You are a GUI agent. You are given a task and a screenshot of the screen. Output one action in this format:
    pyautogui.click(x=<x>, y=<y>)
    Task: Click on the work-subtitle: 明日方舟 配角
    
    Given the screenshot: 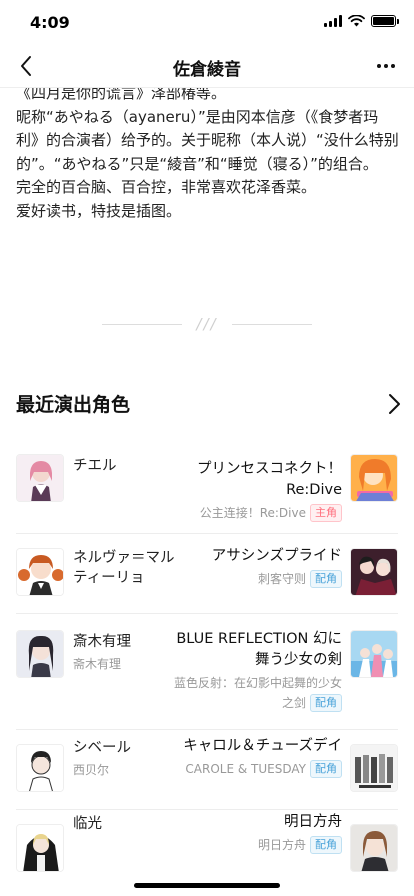 What is the action you would take?
    pyautogui.click(x=252, y=845)
    